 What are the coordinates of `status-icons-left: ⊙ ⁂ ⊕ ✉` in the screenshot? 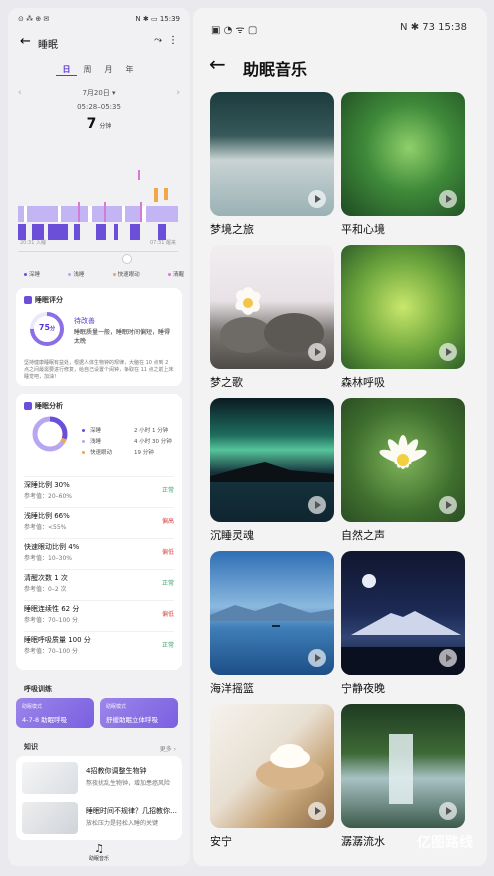 It's located at (34, 19).